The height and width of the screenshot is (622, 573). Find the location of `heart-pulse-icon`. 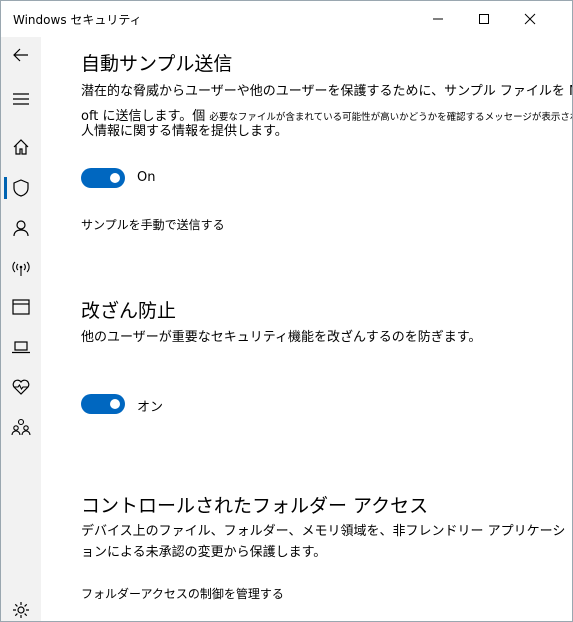

heart-pulse-icon is located at coordinates (21, 387).